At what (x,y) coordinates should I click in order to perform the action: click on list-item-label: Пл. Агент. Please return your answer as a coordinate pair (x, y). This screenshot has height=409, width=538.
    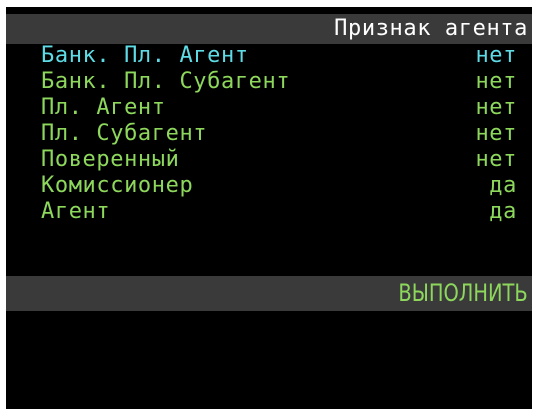
    Looking at the image, I should click on (103, 107).